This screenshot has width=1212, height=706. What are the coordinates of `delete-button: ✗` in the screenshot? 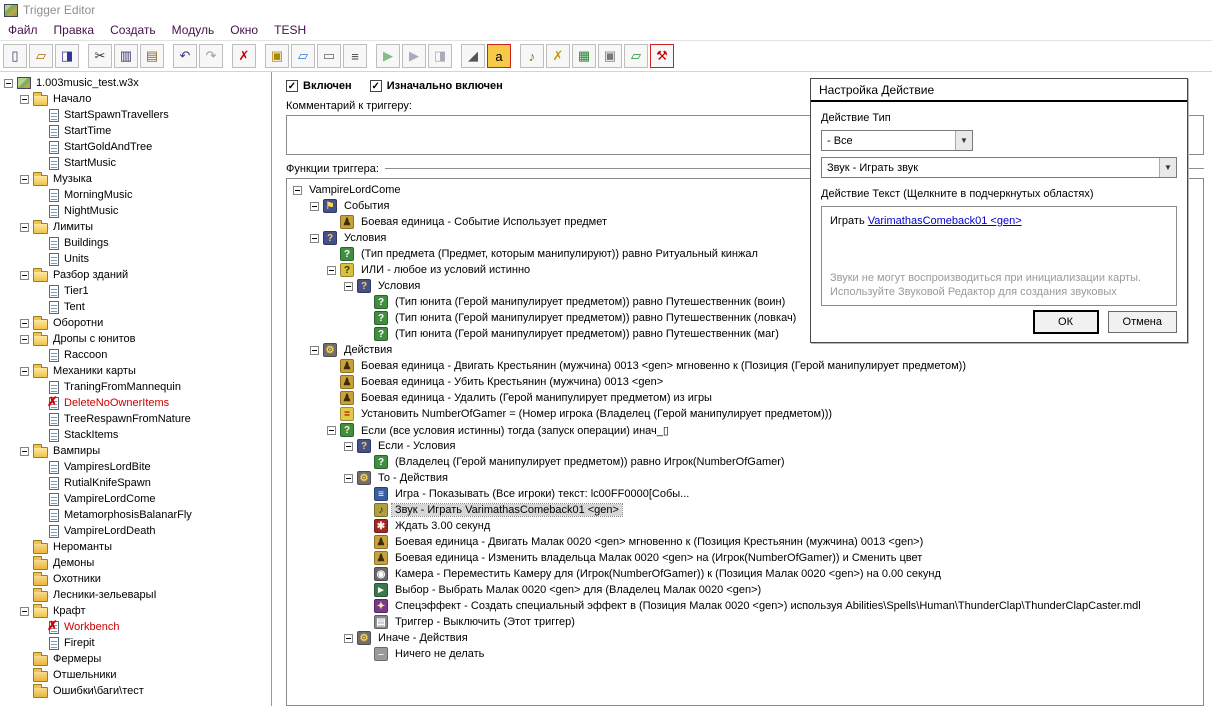 It's located at (244, 56).